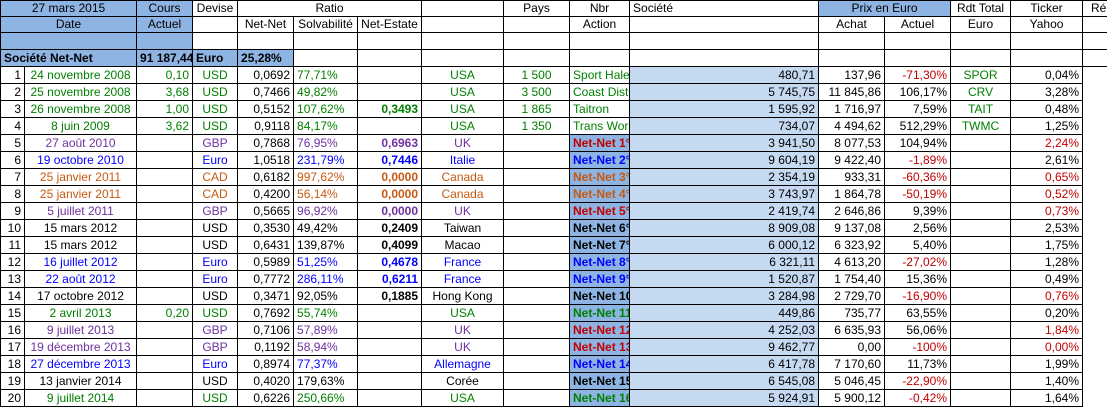  What do you see at coordinates (266, 381) in the screenshot?
I see `net-net-ratio-cell: 0,4020` at bounding box center [266, 381].